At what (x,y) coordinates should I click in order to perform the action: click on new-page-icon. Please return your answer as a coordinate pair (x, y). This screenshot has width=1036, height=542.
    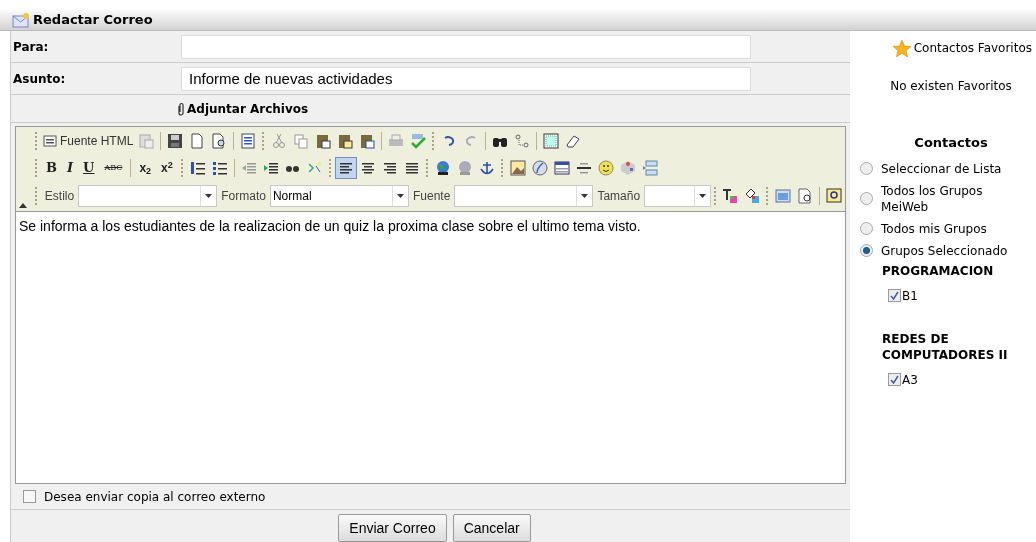
    Looking at the image, I should click on (197, 141).